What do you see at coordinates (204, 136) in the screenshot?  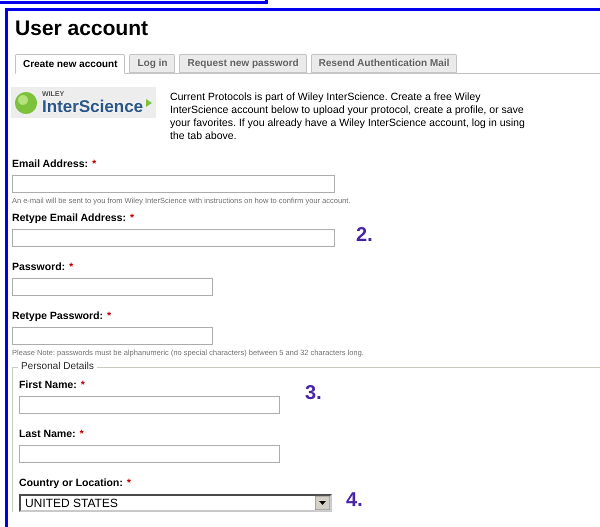 I see `intro-text: the tab above.` at bounding box center [204, 136].